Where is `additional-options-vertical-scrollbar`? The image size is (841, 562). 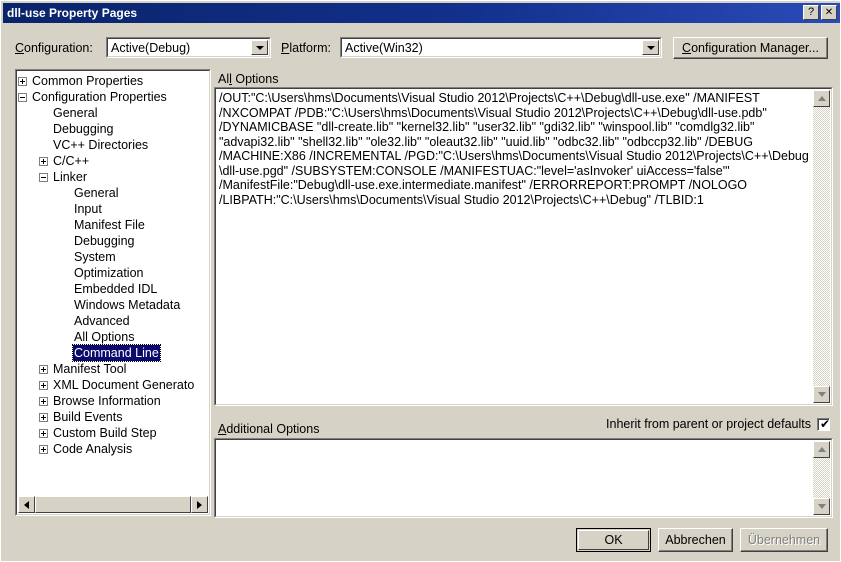 additional-options-vertical-scrollbar is located at coordinates (821, 478).